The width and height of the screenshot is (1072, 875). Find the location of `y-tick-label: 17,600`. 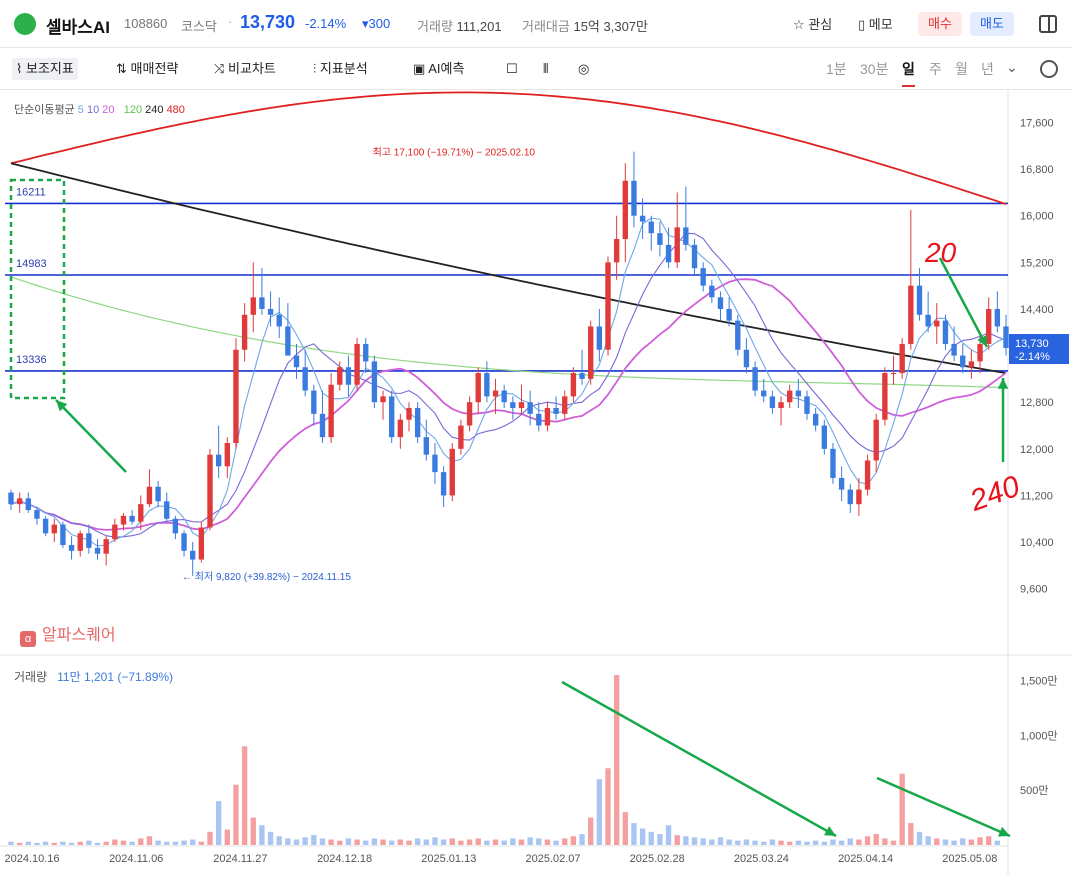

y-tick-label: 17,600 is located at coordinates (1037, 123).